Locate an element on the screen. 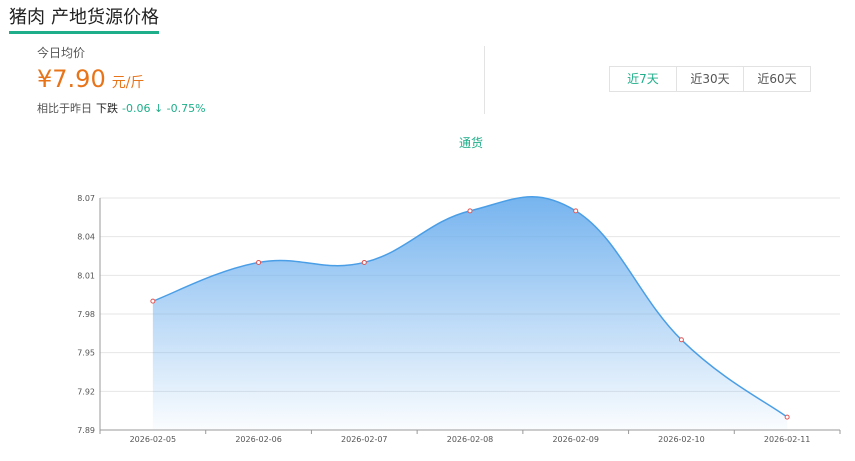 The height and width of the screenshot is (461, 855). y-tick-label: 7.89 is located at coordinates (86, 430).